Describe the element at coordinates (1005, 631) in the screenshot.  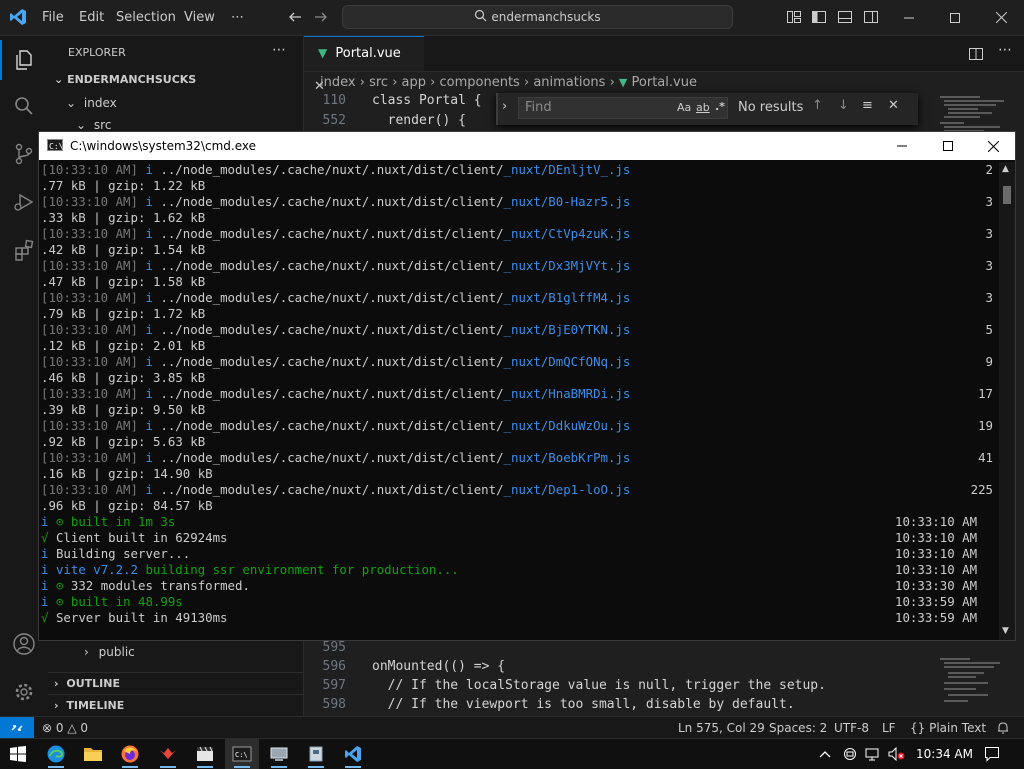
I see `scroll-down-icon: ▼` at that location.